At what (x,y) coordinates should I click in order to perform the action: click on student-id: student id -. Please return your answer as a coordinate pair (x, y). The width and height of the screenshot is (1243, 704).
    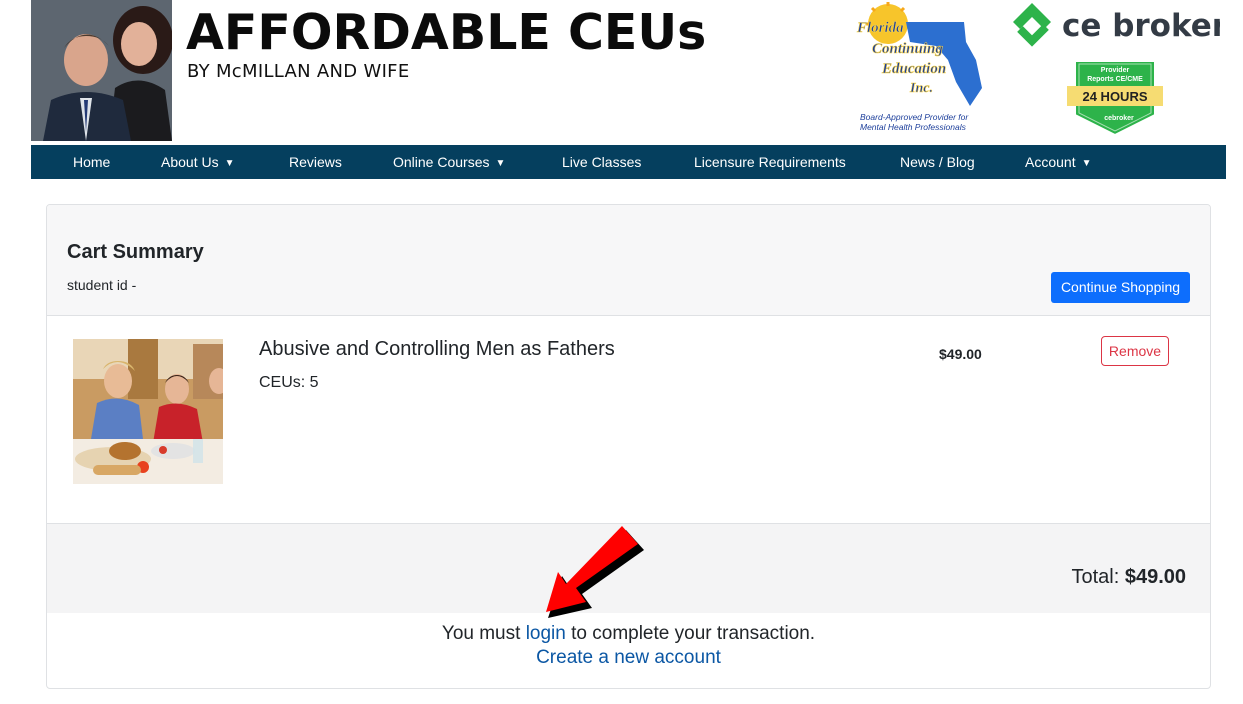
    Looking at the image, I should click on (102, 285).